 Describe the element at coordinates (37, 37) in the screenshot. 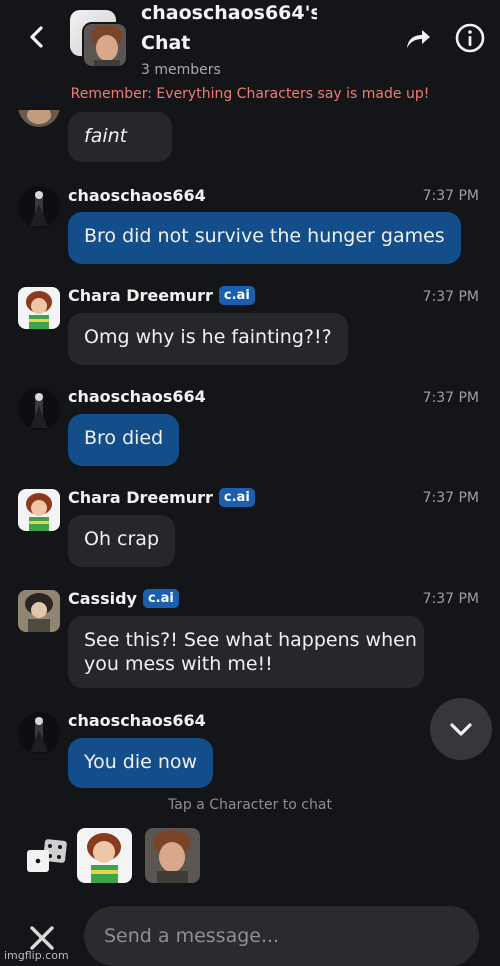

I see `chevron-left-icon` at that location.